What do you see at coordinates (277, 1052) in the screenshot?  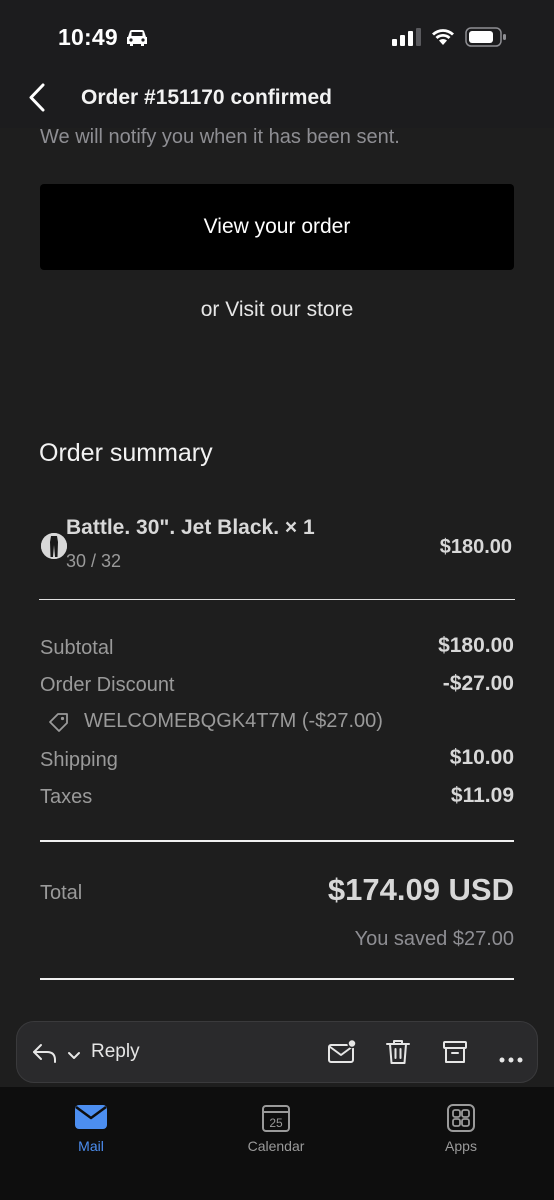 I see `message-action-bar: Reply` at bounding box center [277, 1052].